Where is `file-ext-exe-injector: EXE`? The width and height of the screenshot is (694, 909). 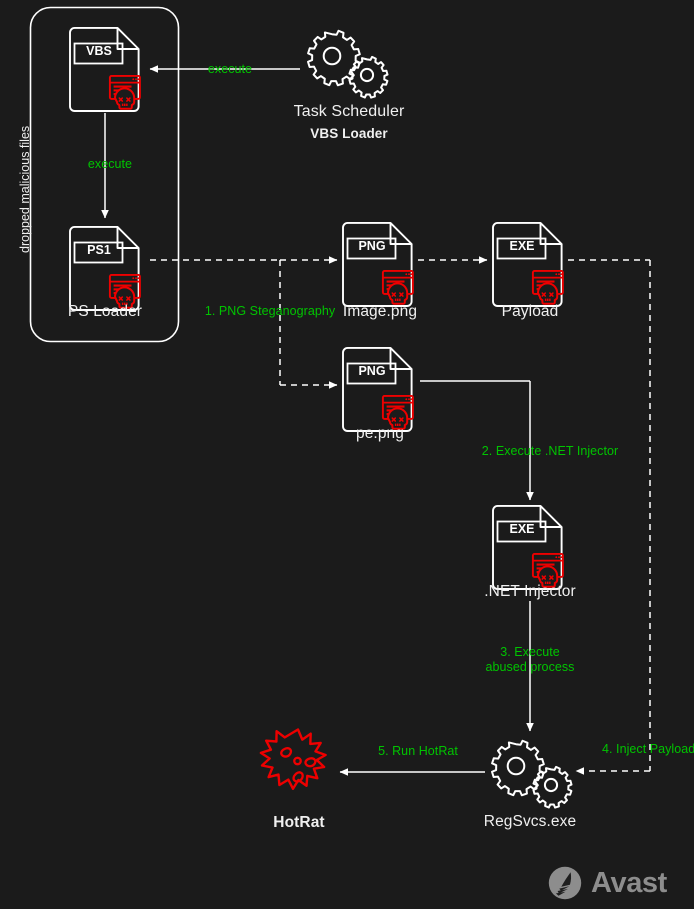 file-ext-exe-injector: EXE is located at coordinates (522, 529).